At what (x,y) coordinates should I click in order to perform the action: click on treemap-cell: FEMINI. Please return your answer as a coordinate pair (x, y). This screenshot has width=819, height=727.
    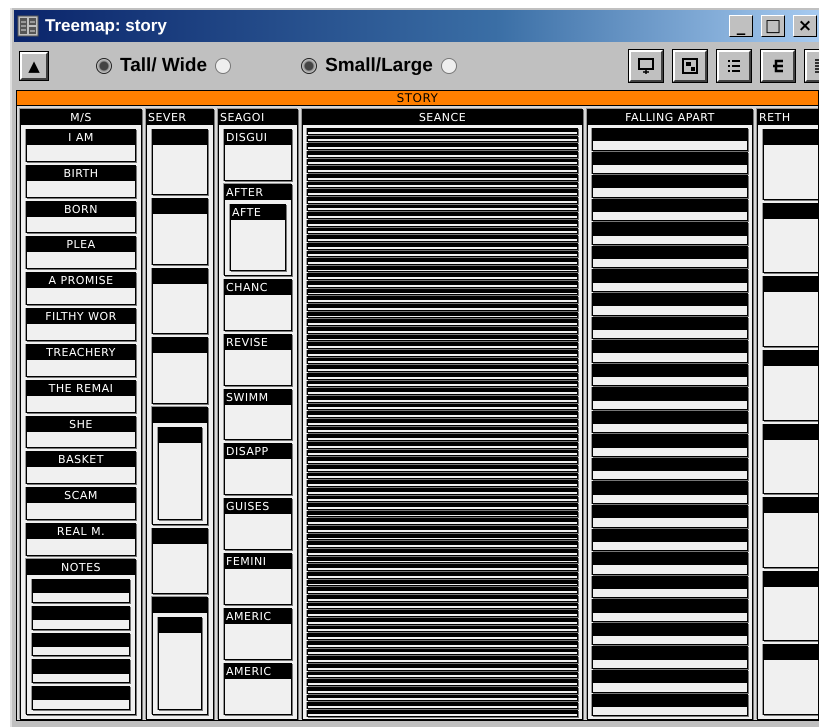
    Looking at the image, I should click on (258, 579).